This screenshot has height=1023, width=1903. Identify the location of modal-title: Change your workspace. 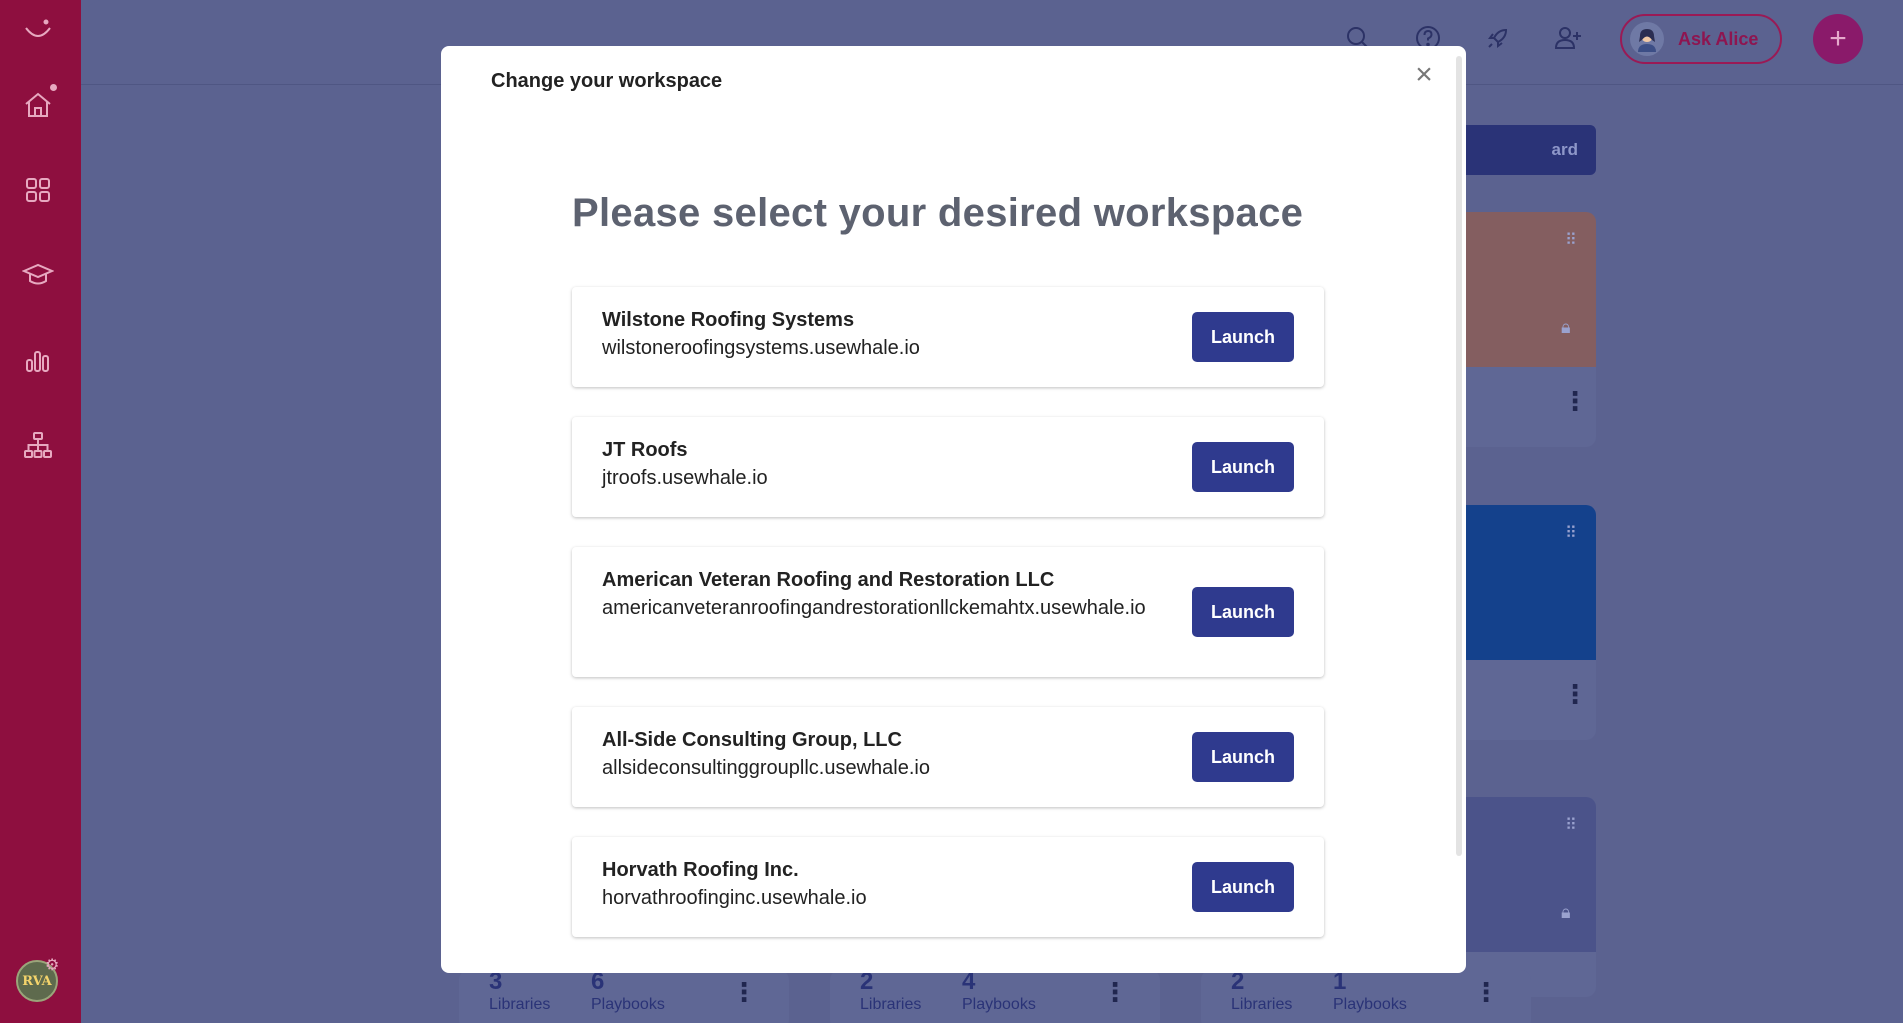
(607, 81).